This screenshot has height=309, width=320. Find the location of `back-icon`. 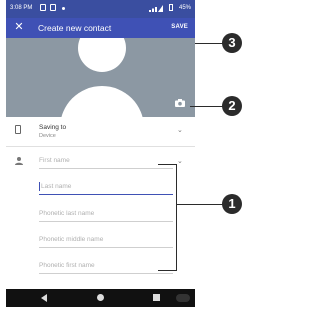

back-icon is located at coordinates (44, 298).